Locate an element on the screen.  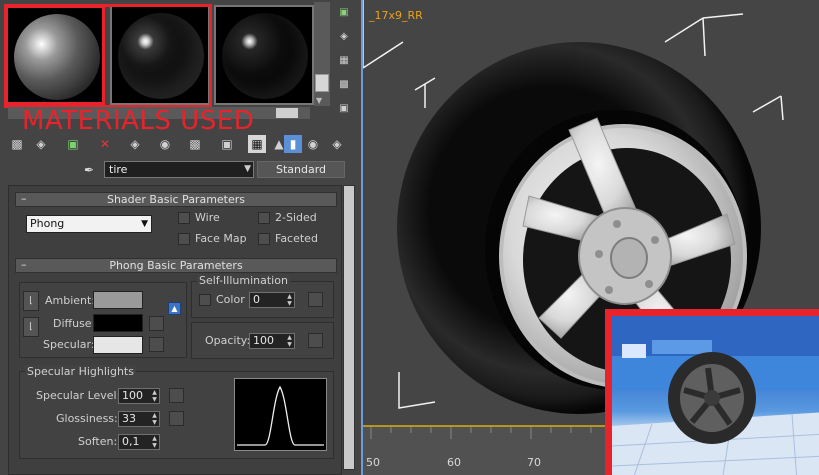
sample-uv-tiling-icon: ▩ is located at coordinates (344, 85).